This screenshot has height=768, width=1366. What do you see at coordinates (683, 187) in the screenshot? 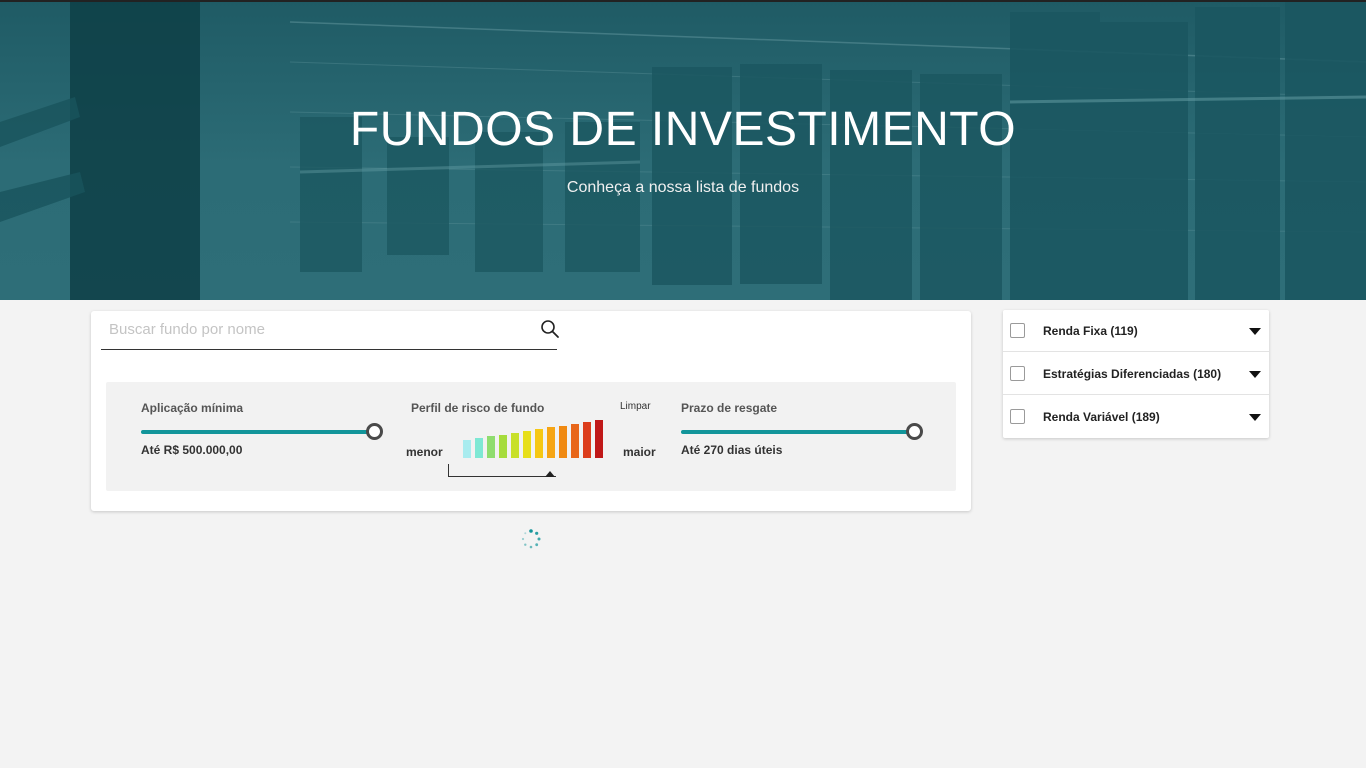
I see `page-subtitle: Conheça a nossa lista de fundos` at bounding box center [683, 187].